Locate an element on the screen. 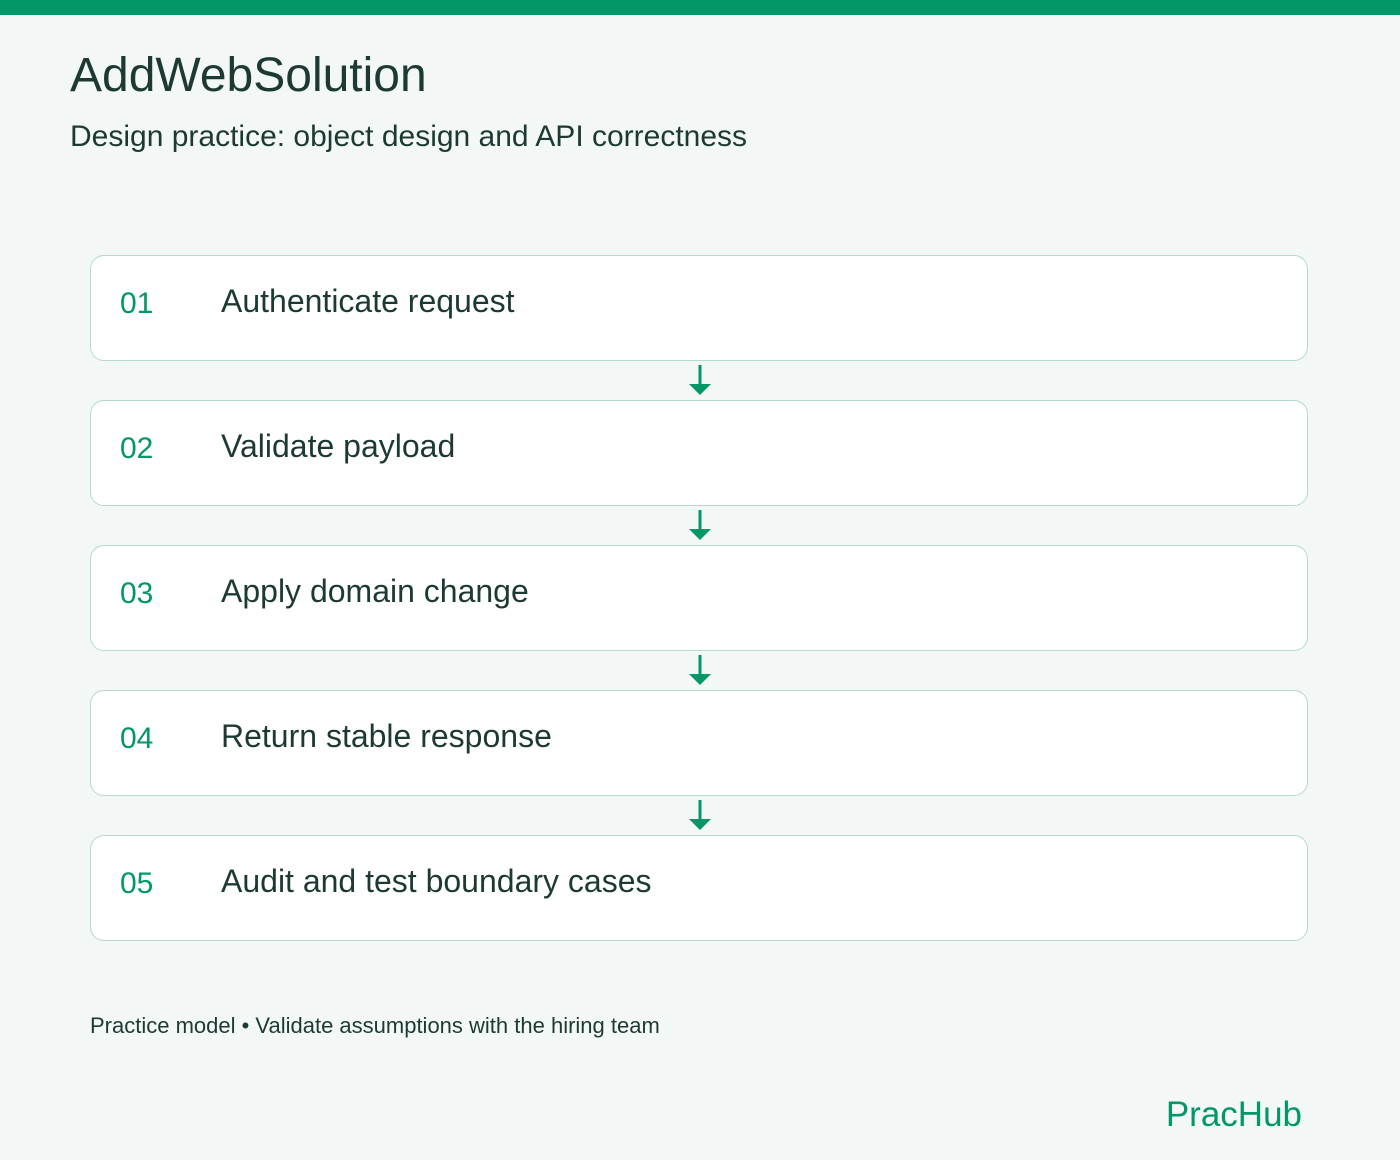 The height and width of the screenshot is (1160, 1400). step-label: Return stable response is located at coordinates (386, 736).